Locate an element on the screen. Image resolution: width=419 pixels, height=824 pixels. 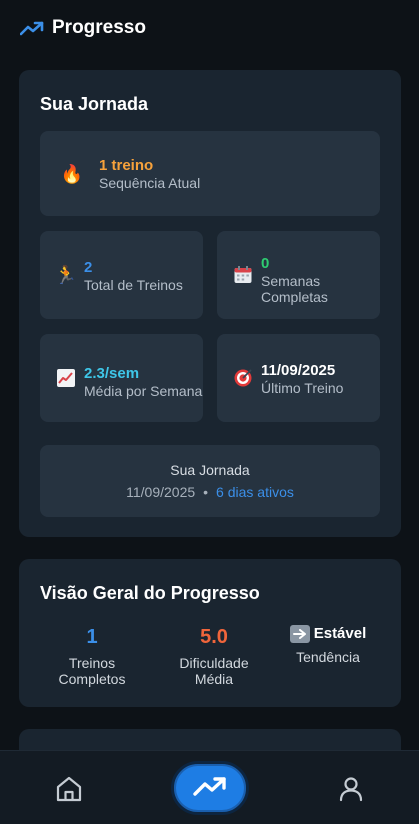
overview-title: Visão Geral do Progresso is located at coordinates (150, 593).